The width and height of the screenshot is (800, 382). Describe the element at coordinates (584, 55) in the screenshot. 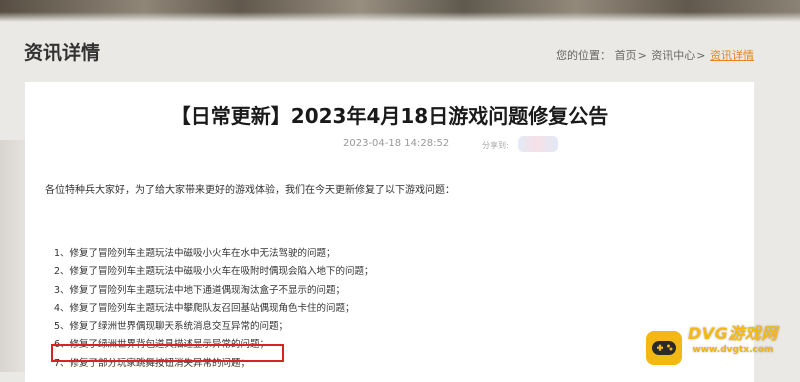

I see `breadcrumb-prefix: 您的位置：` at that location.